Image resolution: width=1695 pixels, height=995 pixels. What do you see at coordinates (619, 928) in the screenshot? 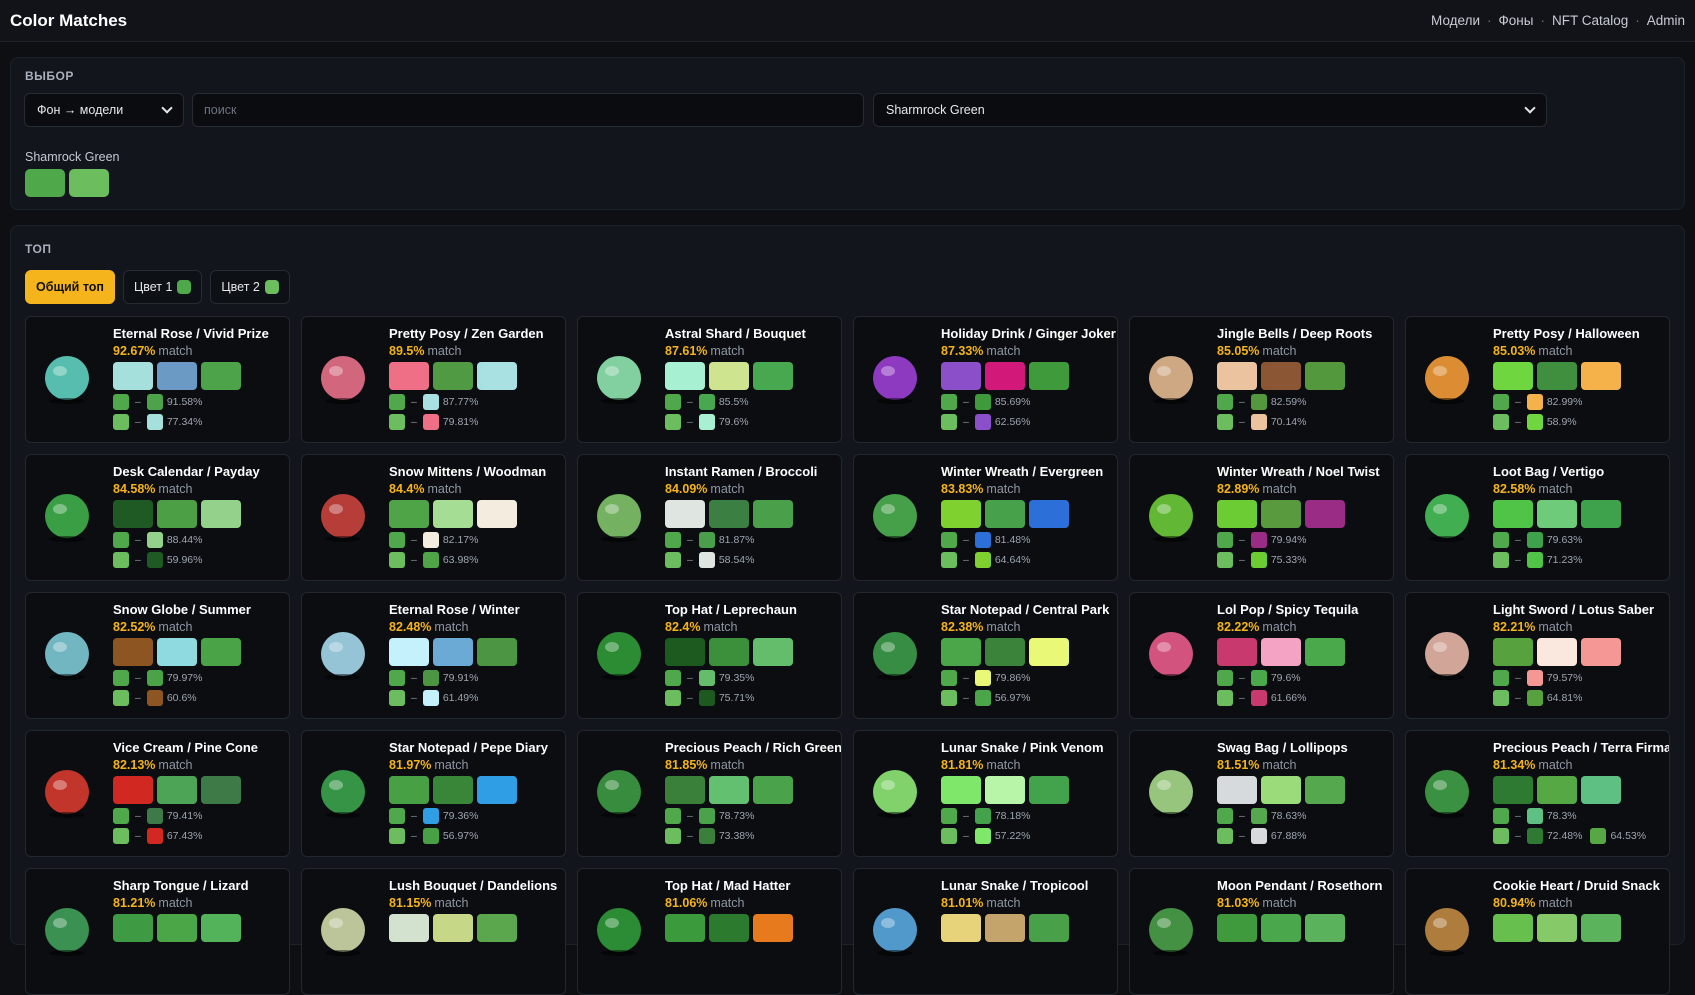
I see `hat-icon` at bounding box center [619, 928].